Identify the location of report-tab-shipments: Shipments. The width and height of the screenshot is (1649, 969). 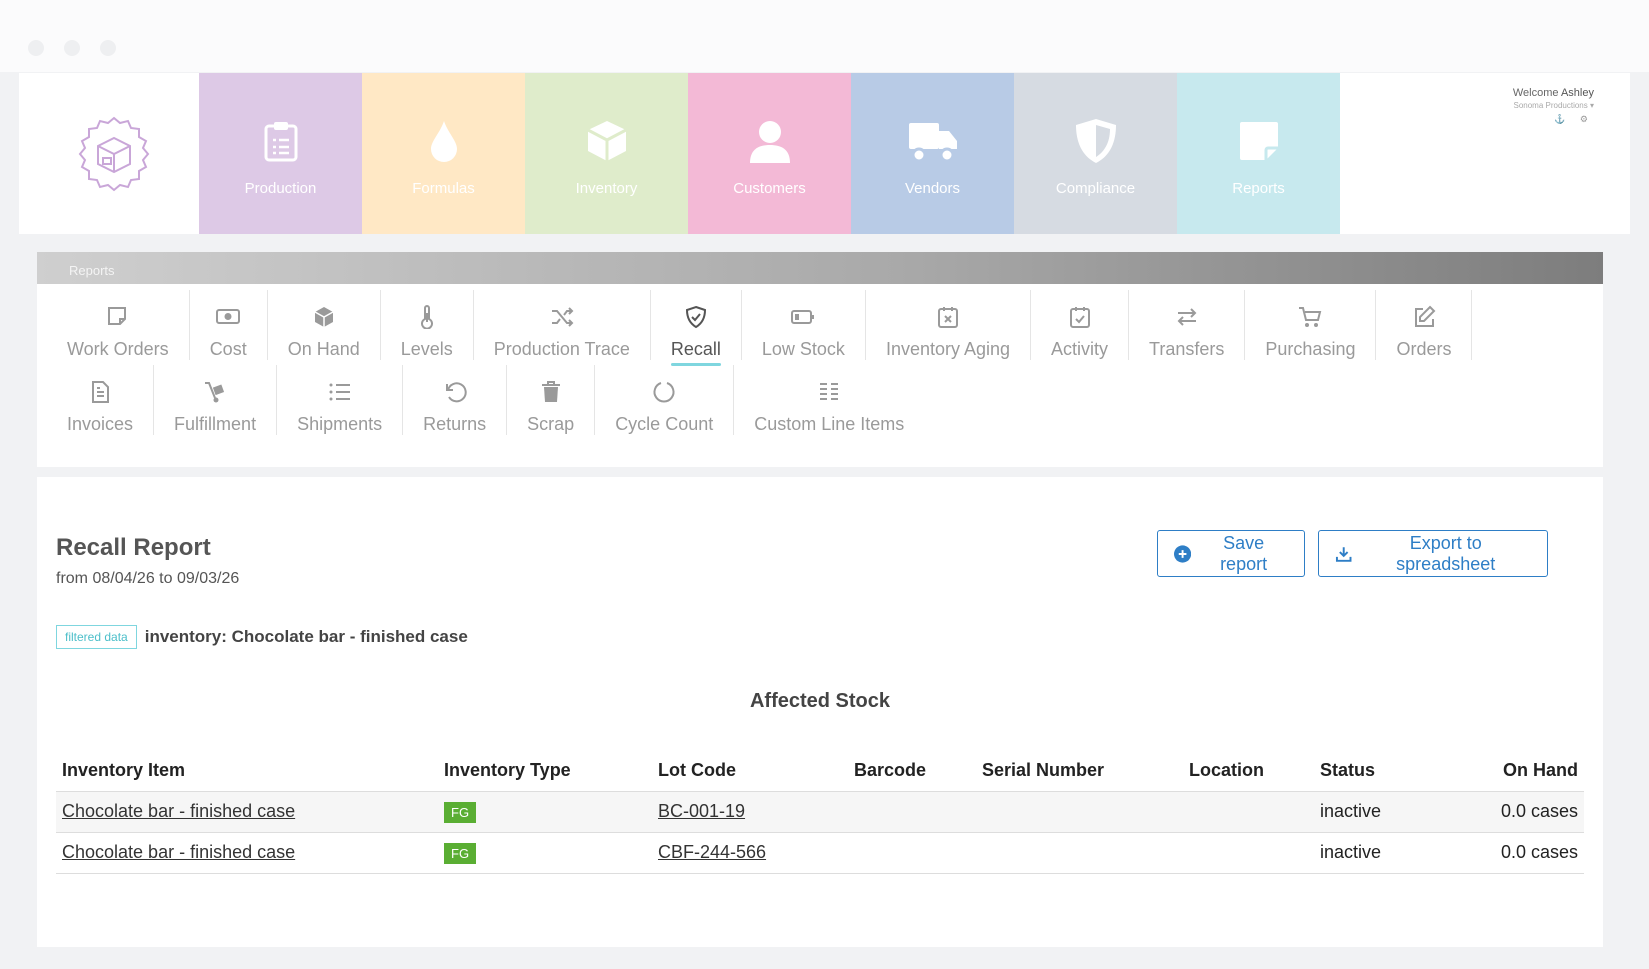
(340, 400).